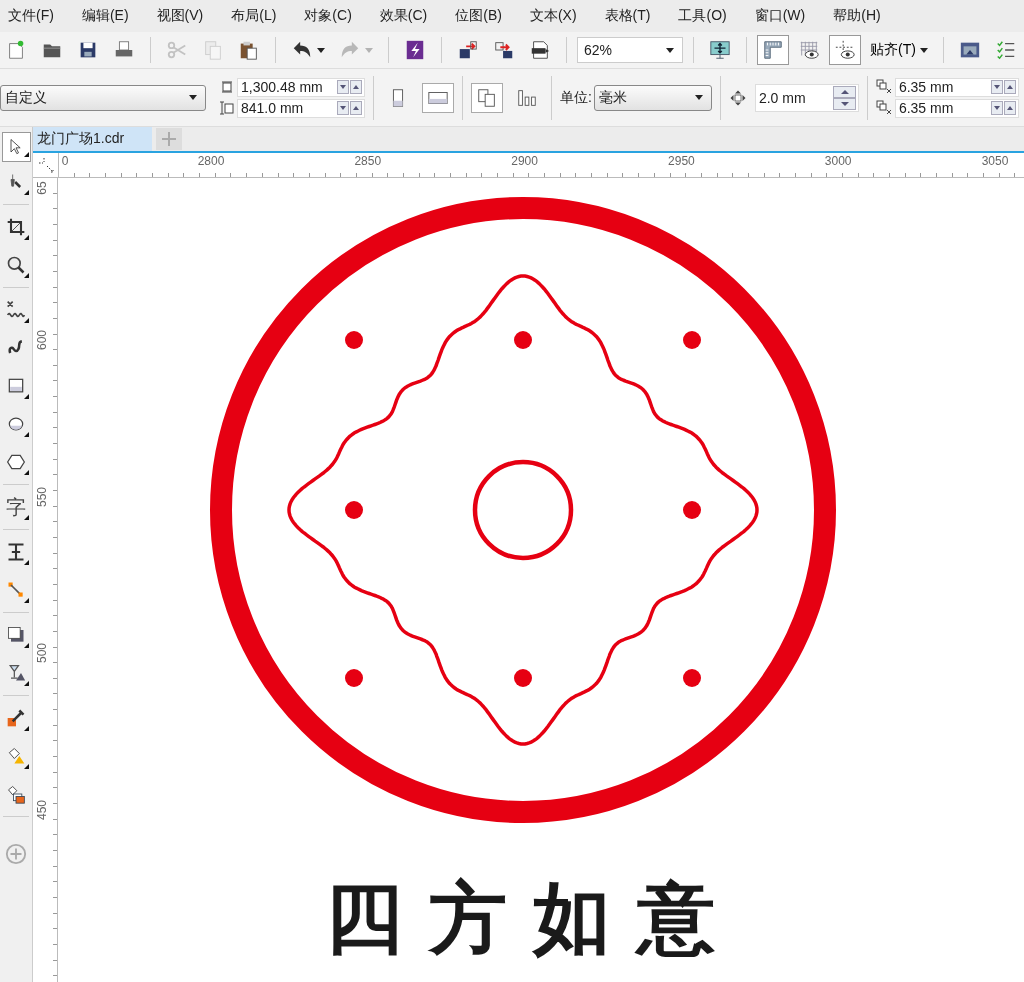 This screenshot has width=1024, height=982. I want to click on crosshair-origin-icon, so click(45, 165).